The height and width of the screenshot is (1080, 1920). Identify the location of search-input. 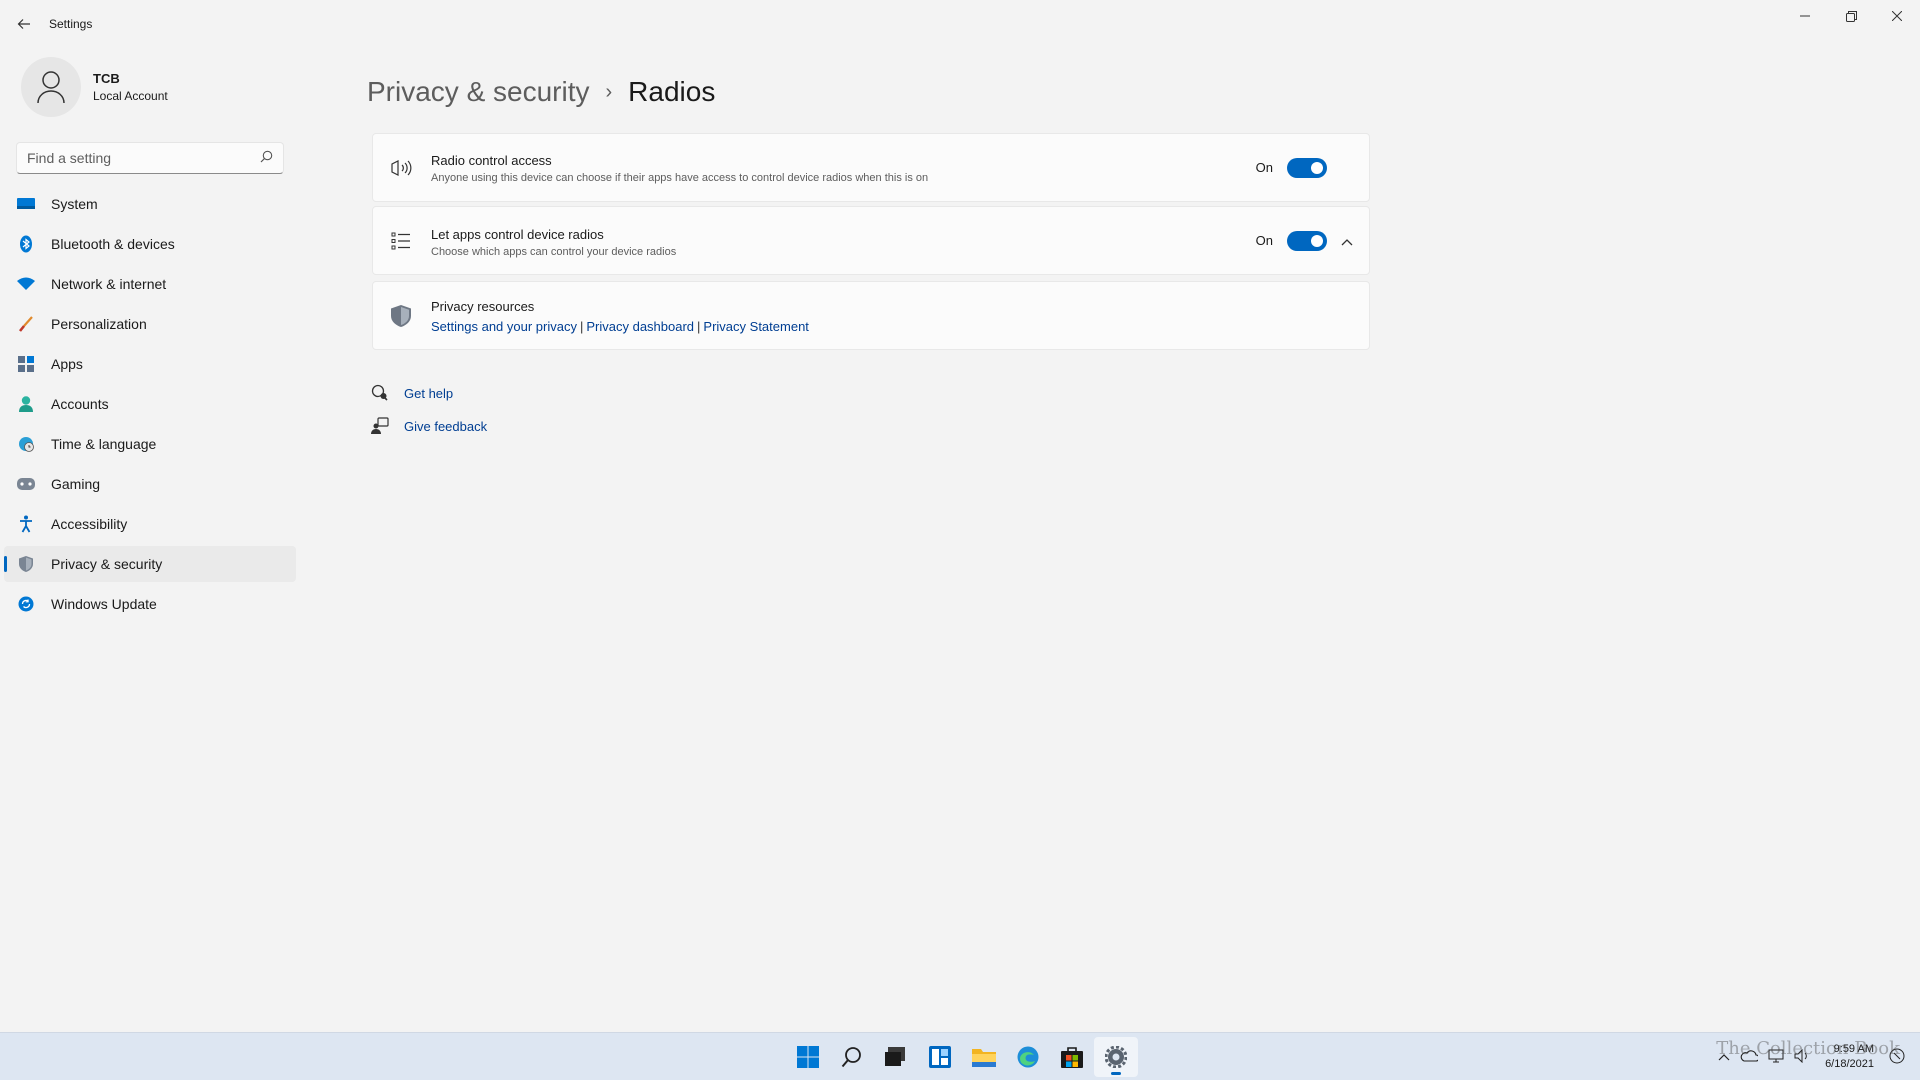
(143, 158).